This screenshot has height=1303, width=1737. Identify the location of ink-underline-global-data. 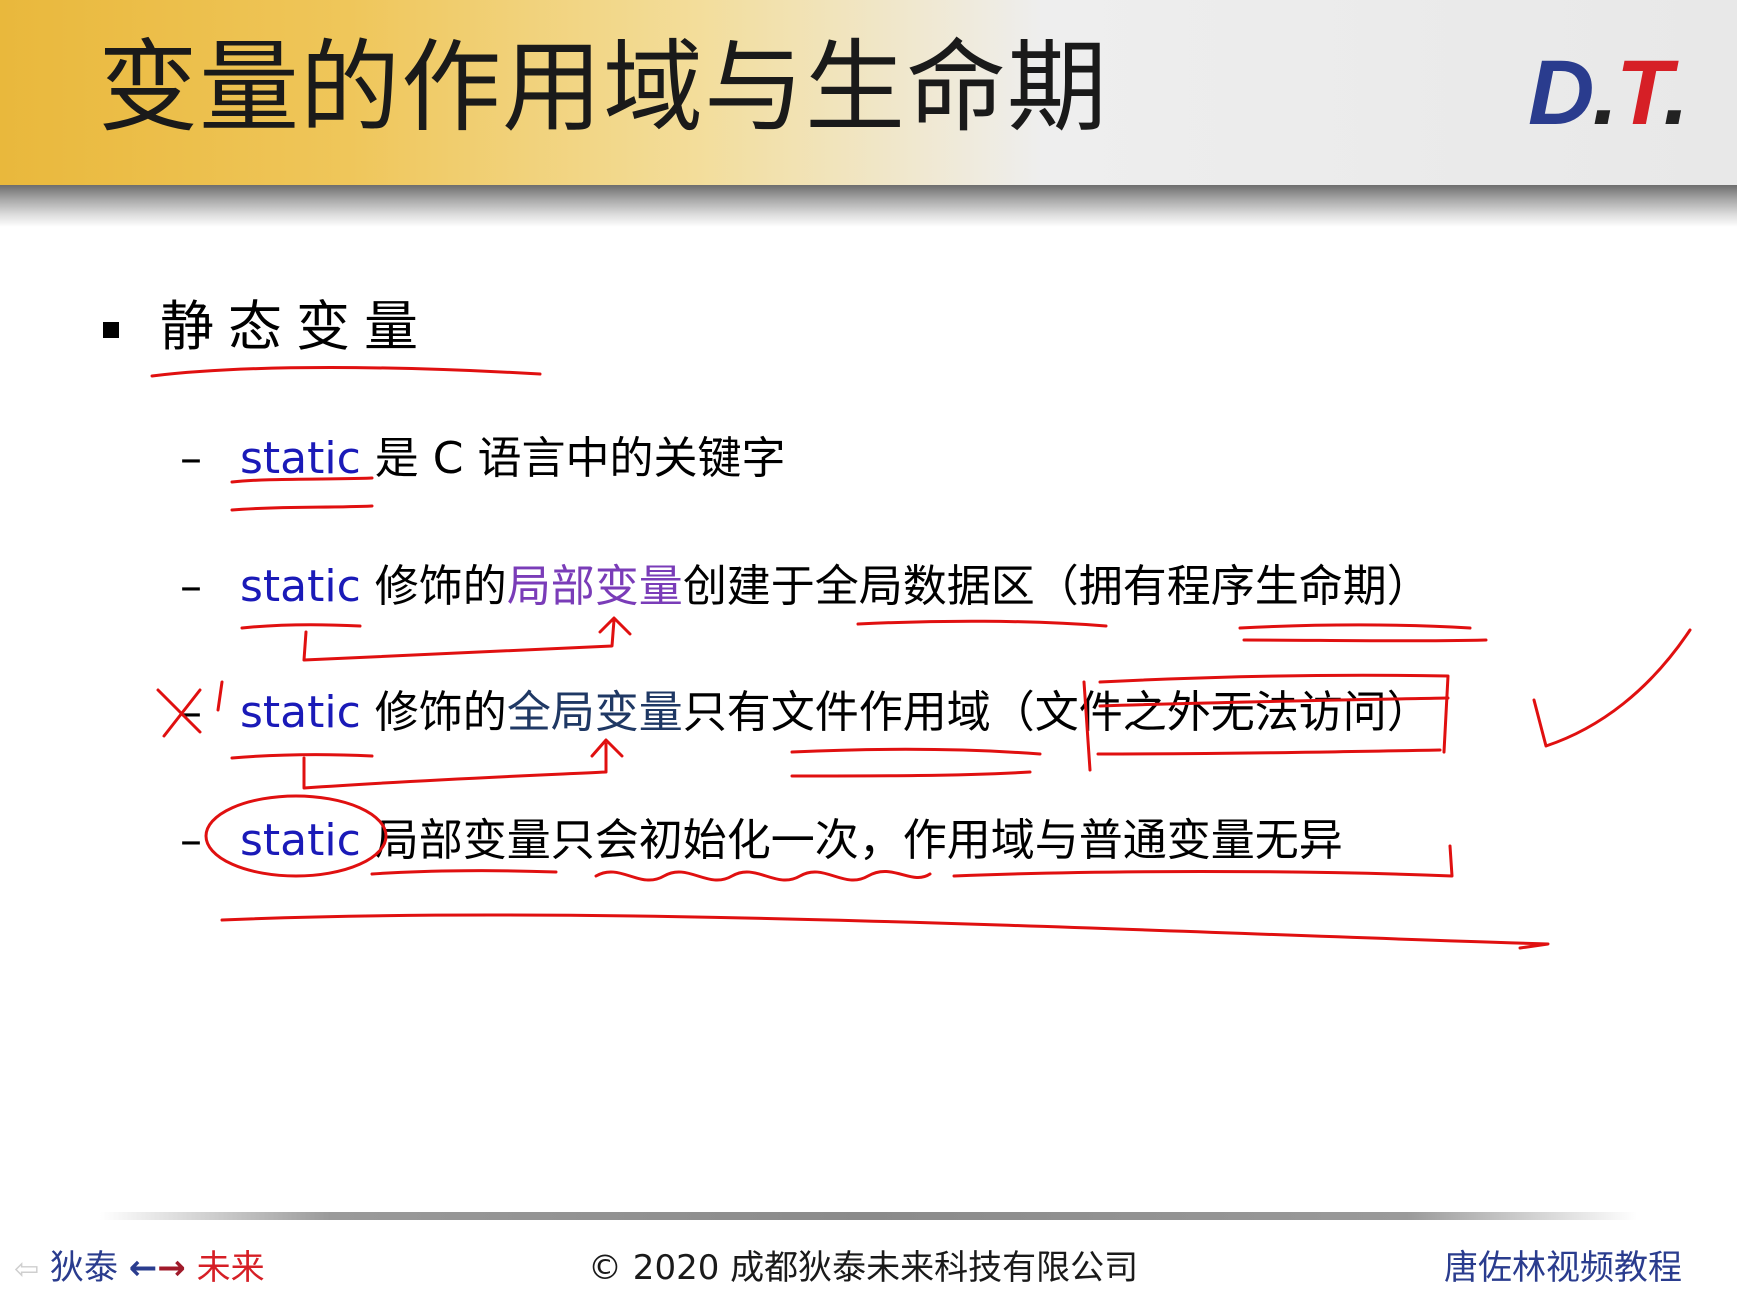
(982, 623).